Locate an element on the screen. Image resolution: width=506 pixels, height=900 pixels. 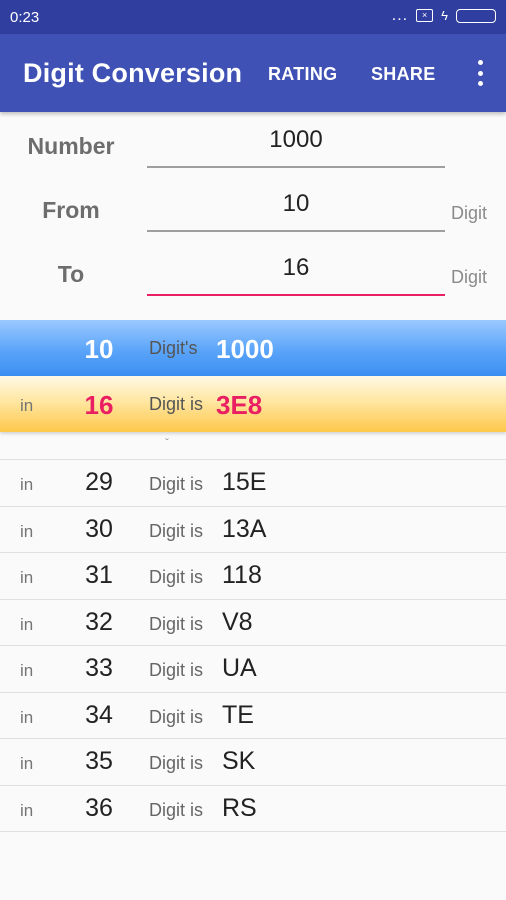
list-item: in 35 Digit is SK is located at coordinates (253, 762).